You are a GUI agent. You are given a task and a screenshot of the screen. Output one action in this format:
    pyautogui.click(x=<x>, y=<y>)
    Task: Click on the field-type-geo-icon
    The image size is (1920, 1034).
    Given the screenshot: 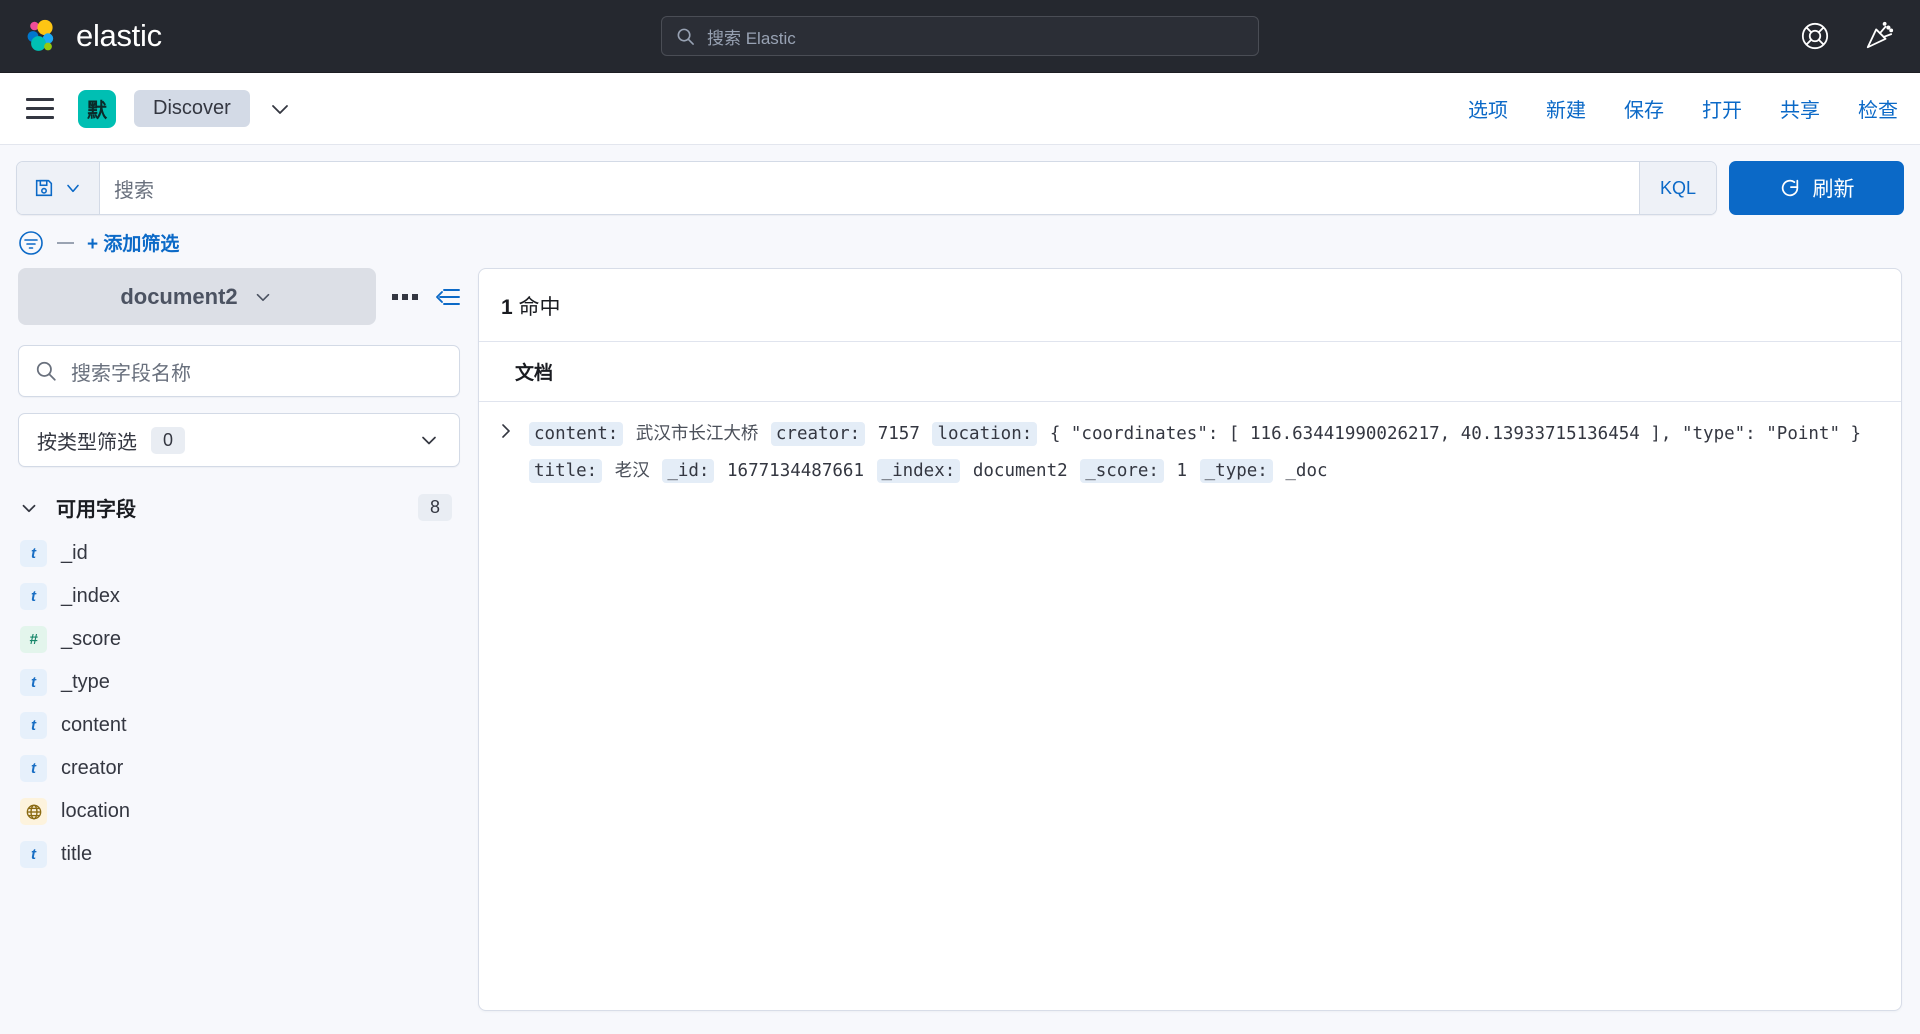 What is the action you would take?
    pyautogui.click(x=33, y=811)
    